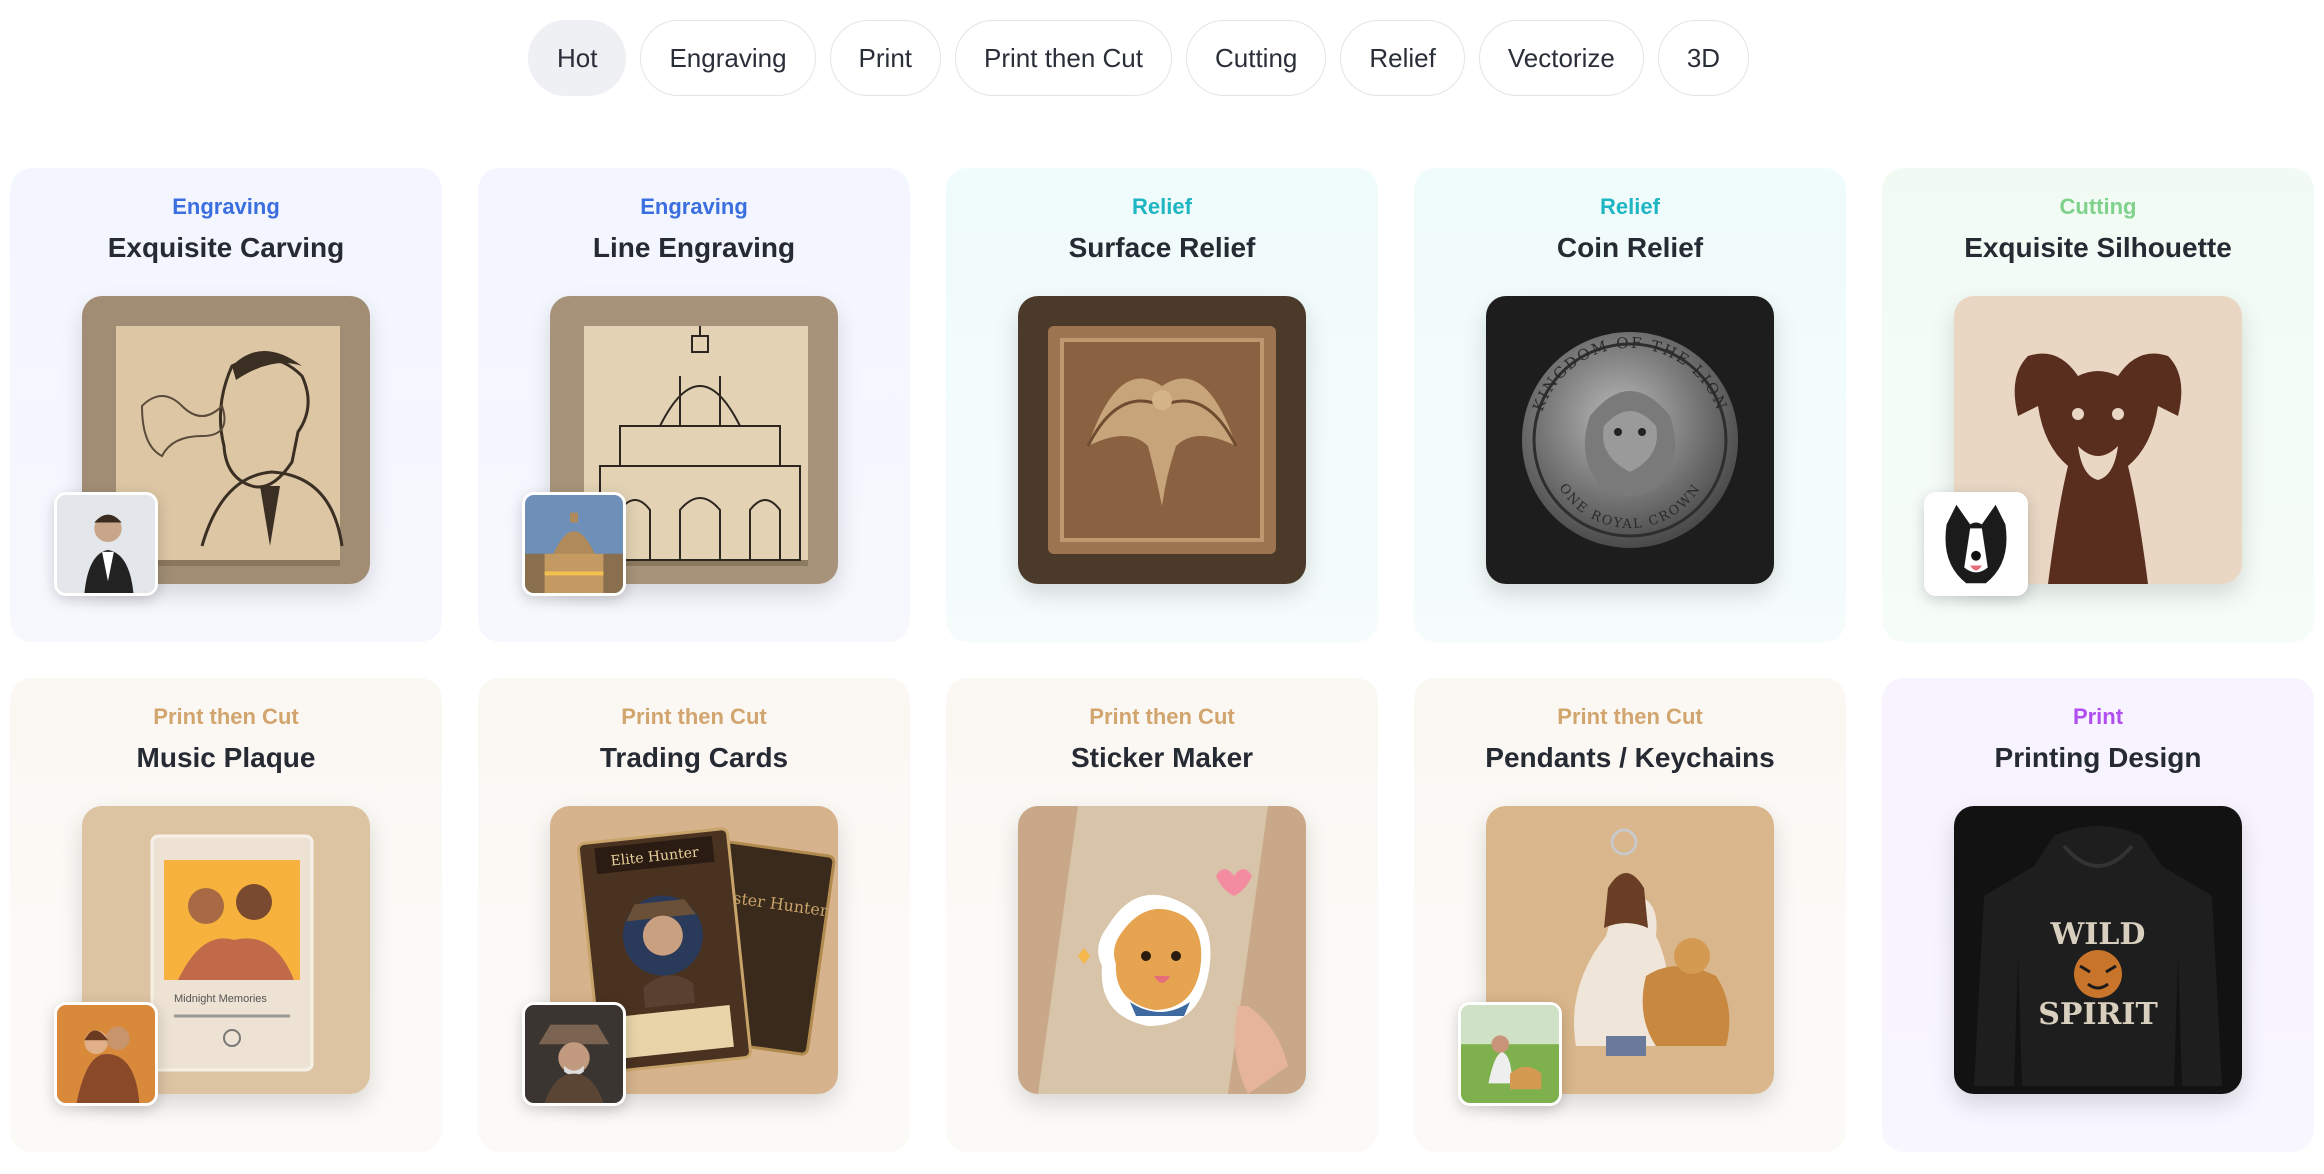 This screenshot has width=2324, height=1174. What do you see at coordinates (226, 405) in the screenshot?
I see `card-exquisite-carving: Engraving Exquisite Carving` at bounding box center [226, 405].